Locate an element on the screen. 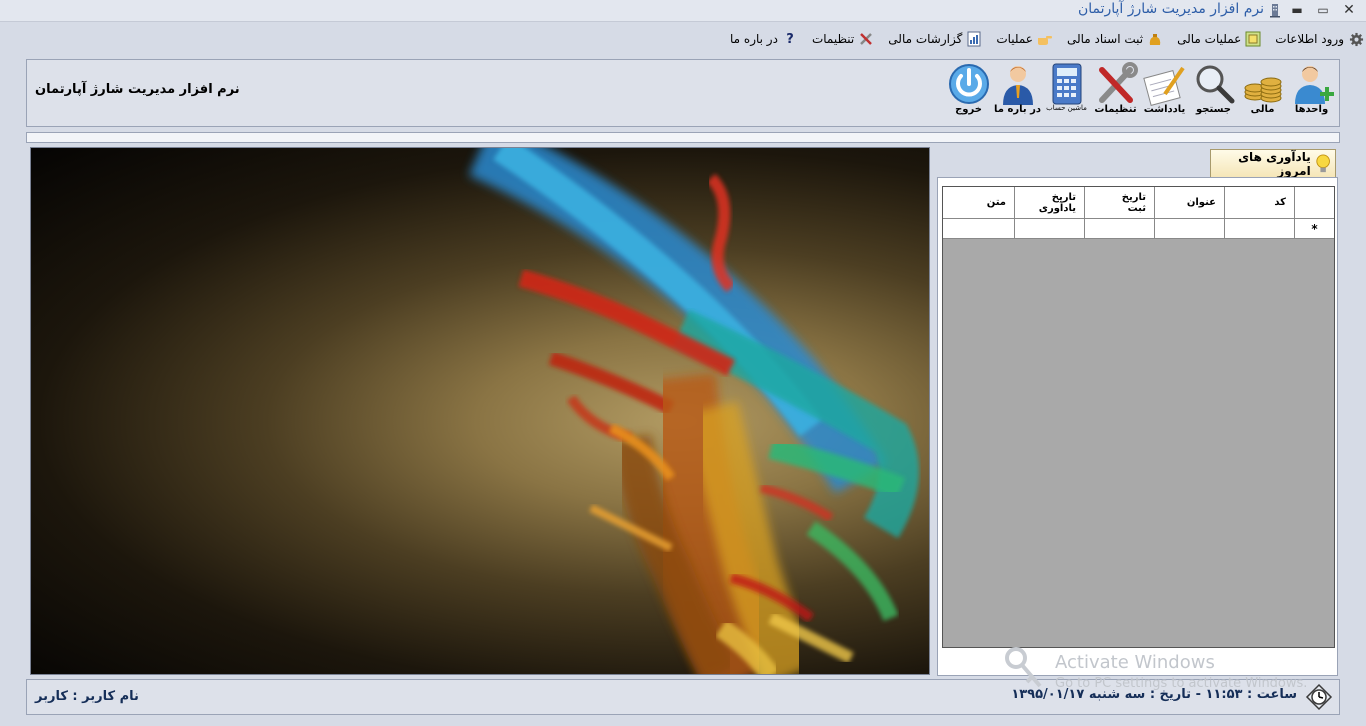 The height and width of the screenshot is (726, 1366). menu-item-settings: تنظیمات is located at coordinates (843, 39).